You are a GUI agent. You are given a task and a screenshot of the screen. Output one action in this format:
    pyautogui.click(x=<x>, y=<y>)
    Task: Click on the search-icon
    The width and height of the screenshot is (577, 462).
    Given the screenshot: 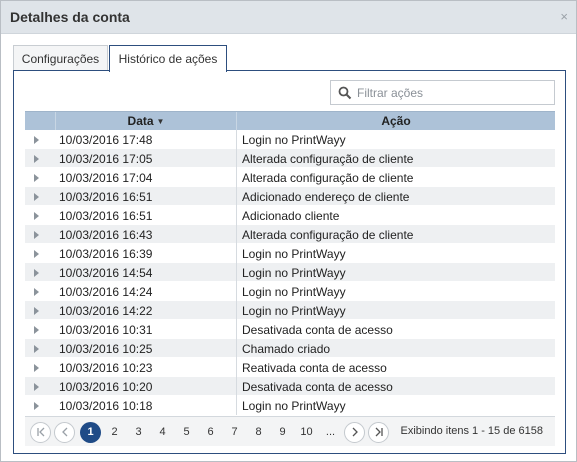 What is the action you would take?
    pyautogui.click(x=345, y=93)
    